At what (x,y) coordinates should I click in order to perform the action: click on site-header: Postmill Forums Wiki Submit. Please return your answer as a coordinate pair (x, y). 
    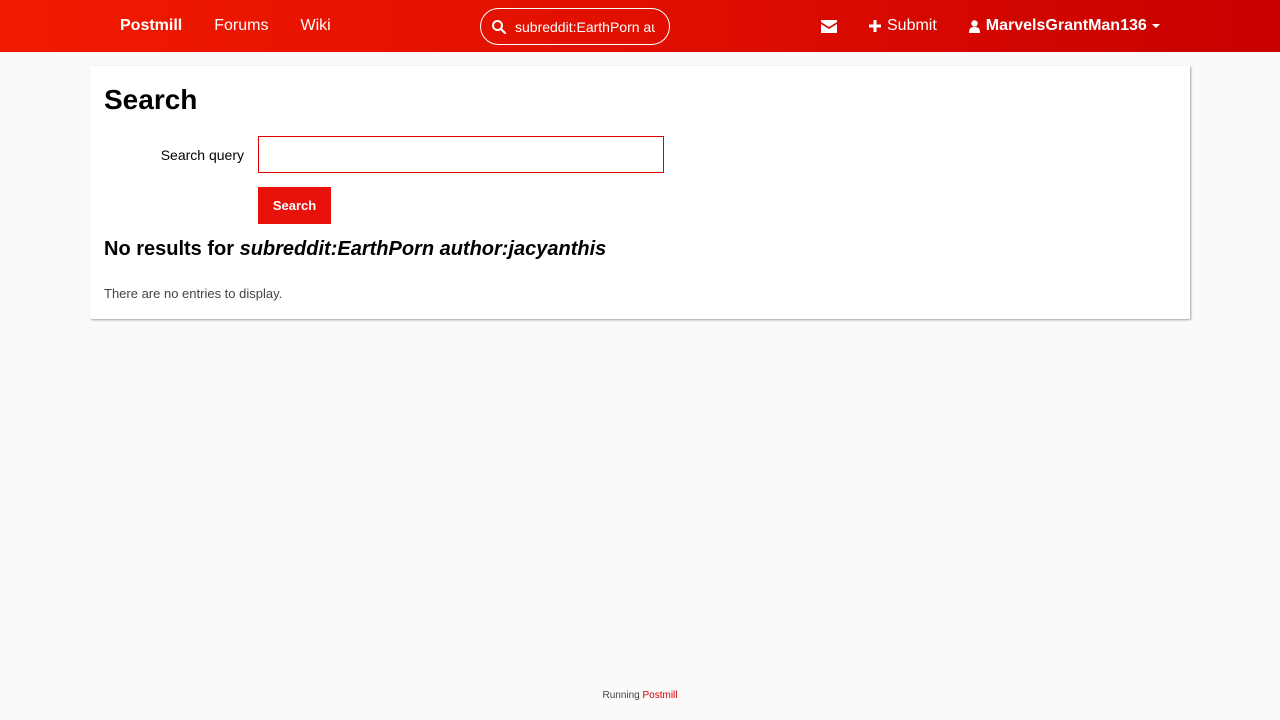
    Looking at the image, I should click on (640, 26).